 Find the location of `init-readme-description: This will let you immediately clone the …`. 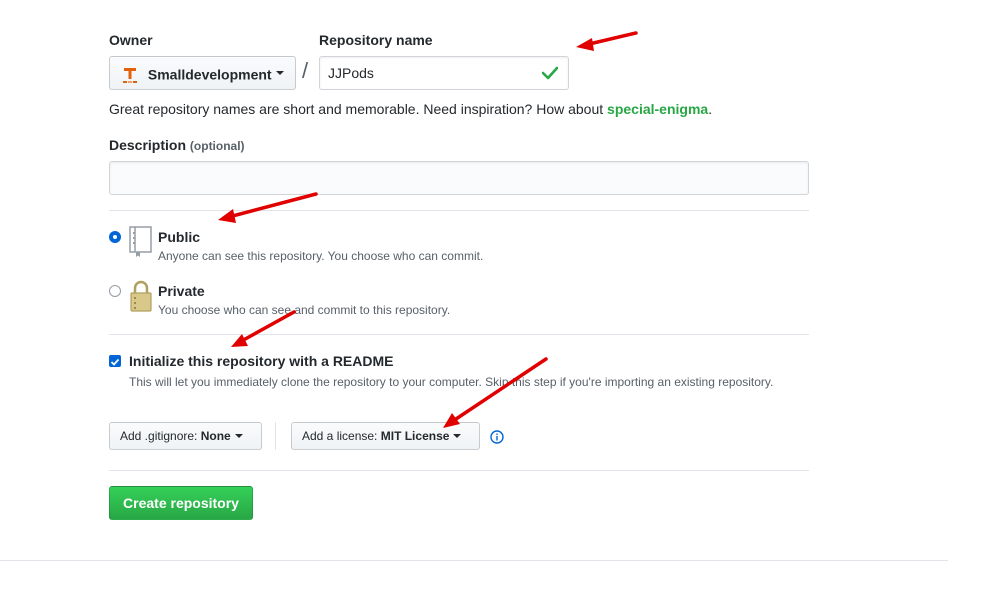

init-readme-description: This will let you immediately clone the … is located at coordinates (451, 382).